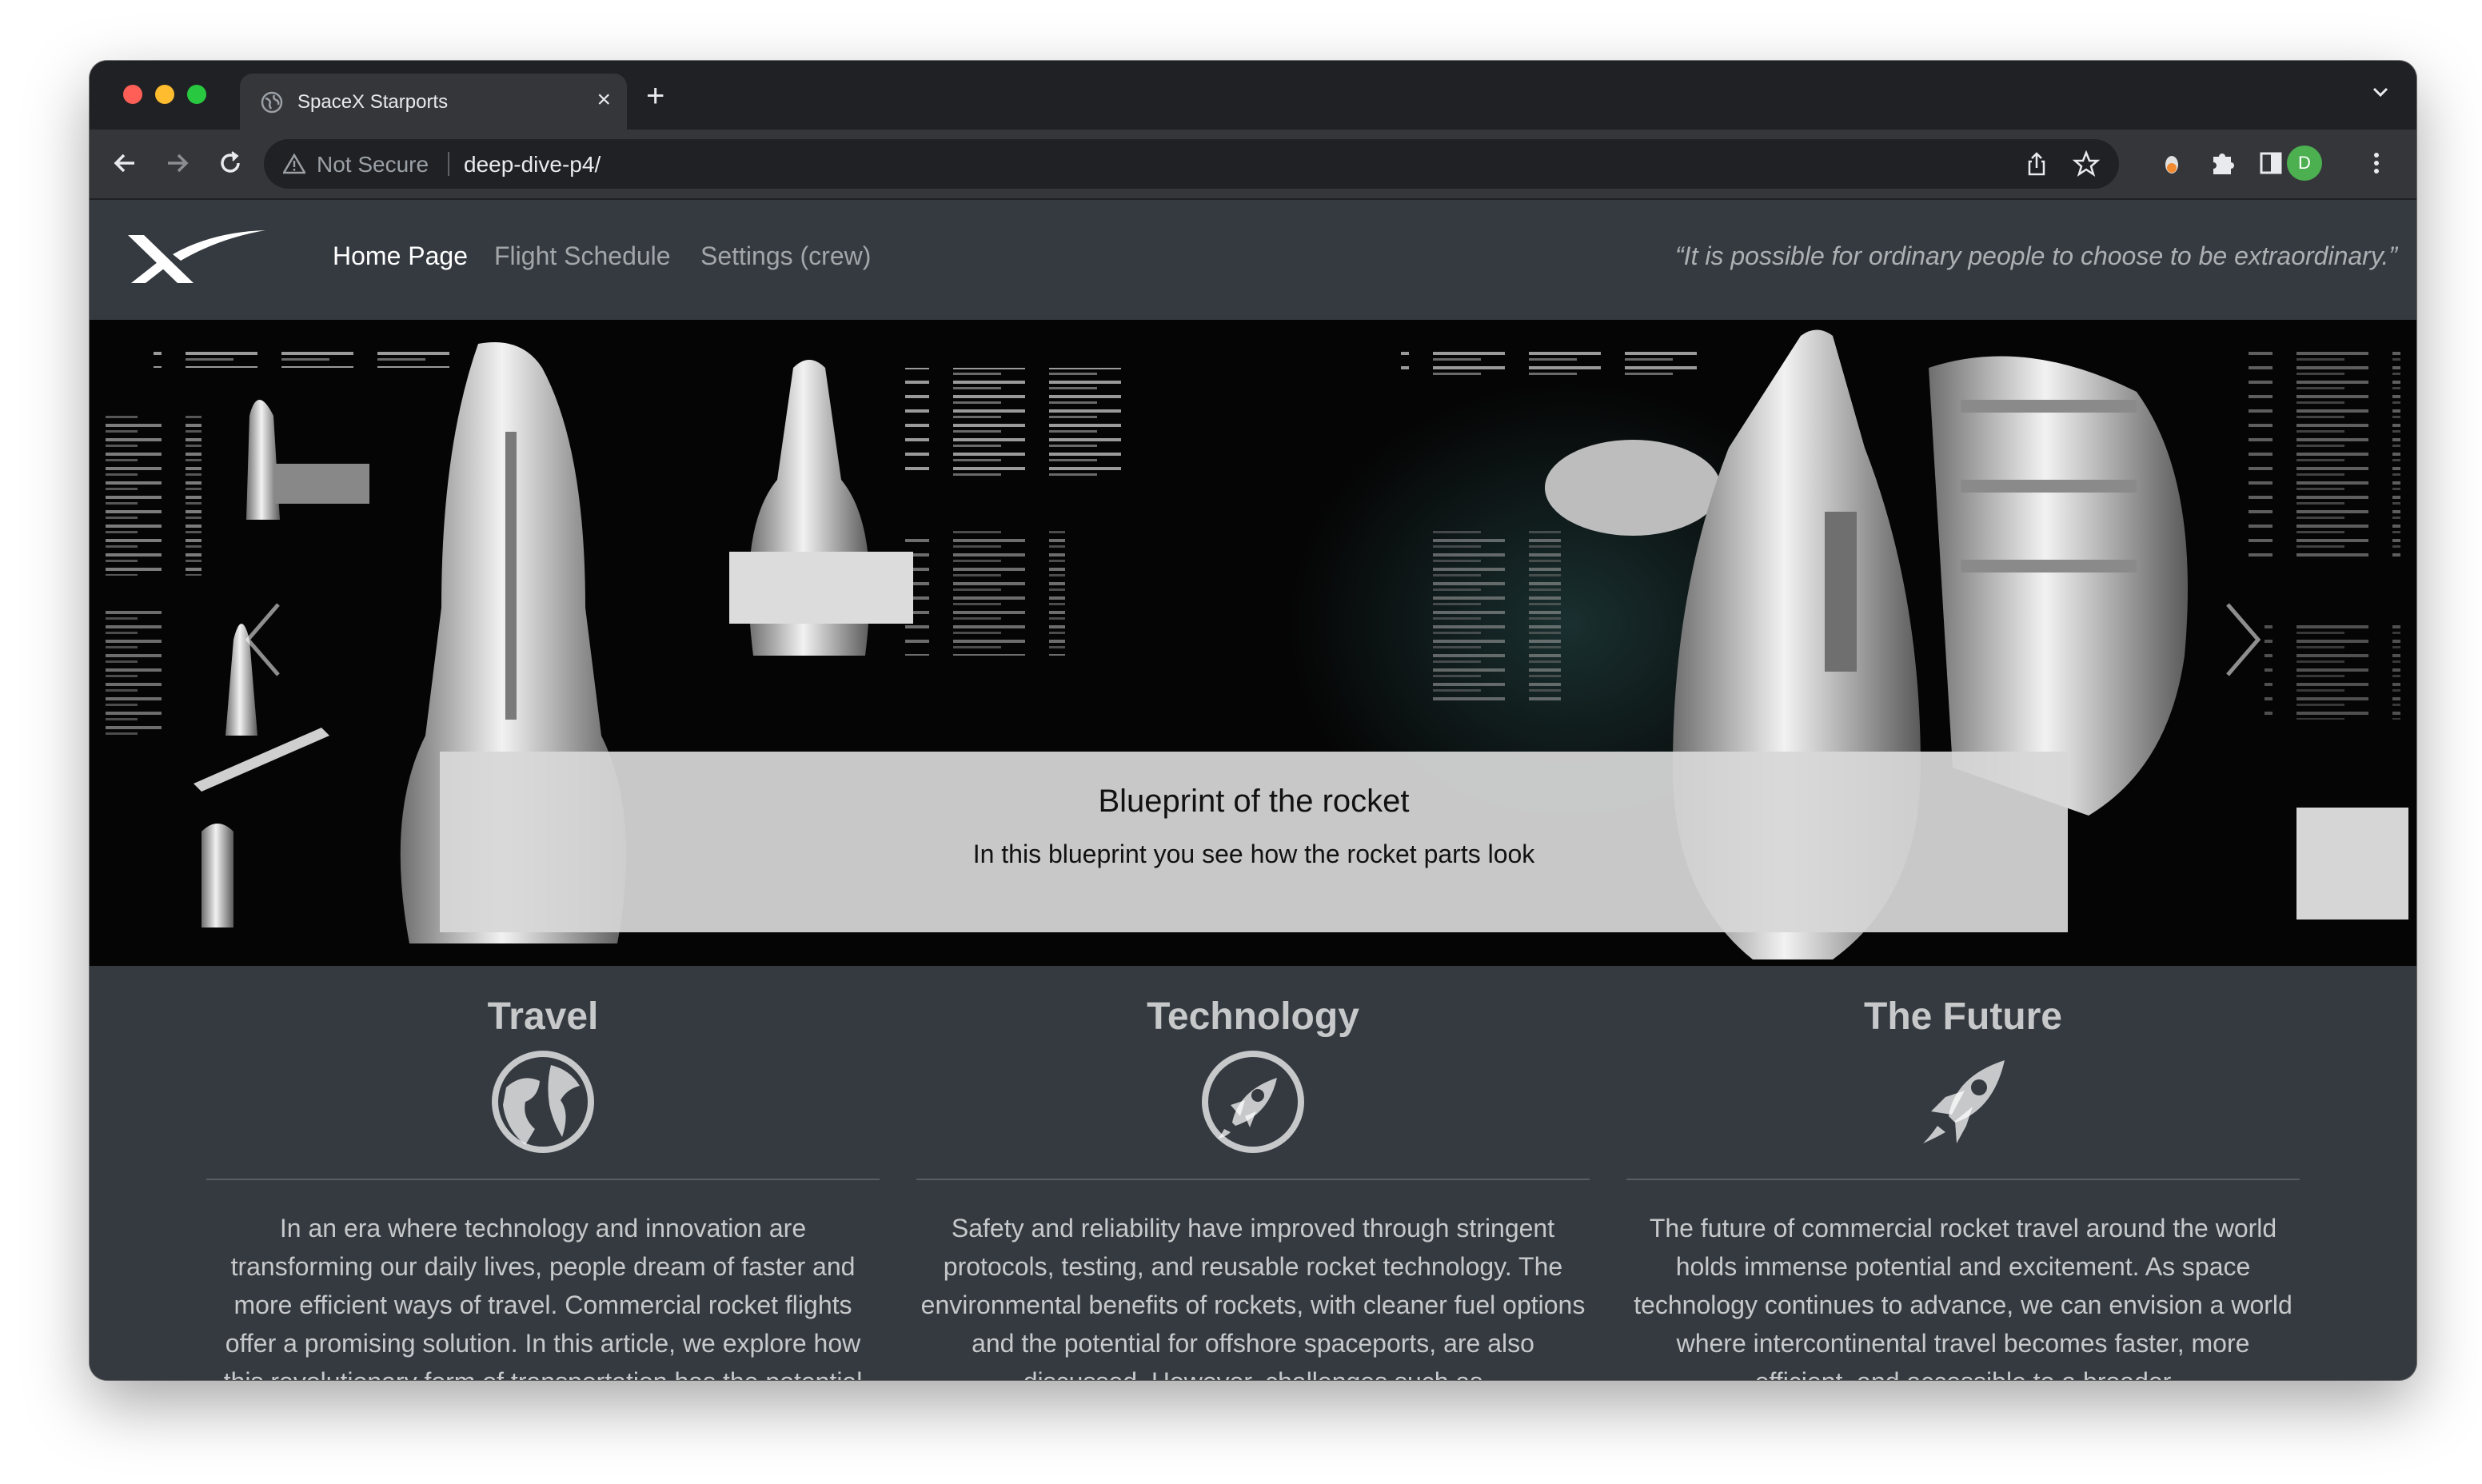  What do you see at coordinates (532, 165) in the screenshot?
I see `url-text: deep-dive-p4/` at bounding box center [532, 165].